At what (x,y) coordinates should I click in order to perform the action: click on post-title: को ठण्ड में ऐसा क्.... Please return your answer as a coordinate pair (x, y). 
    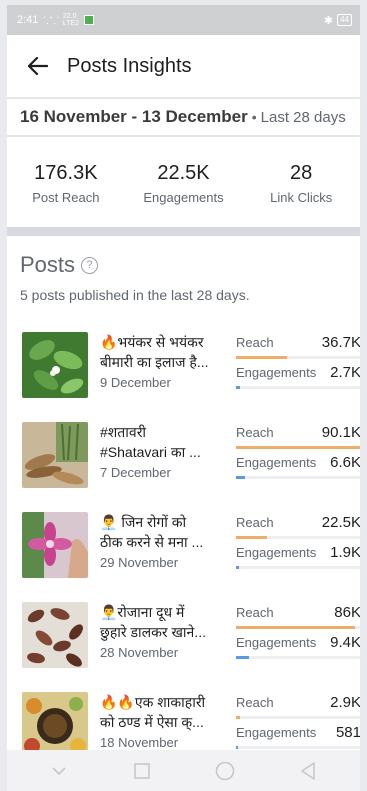
    Looking at the image, I should click on (152, 722).